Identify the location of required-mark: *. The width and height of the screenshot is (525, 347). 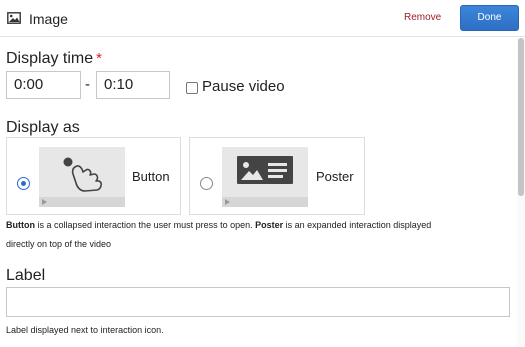
(99, 58).